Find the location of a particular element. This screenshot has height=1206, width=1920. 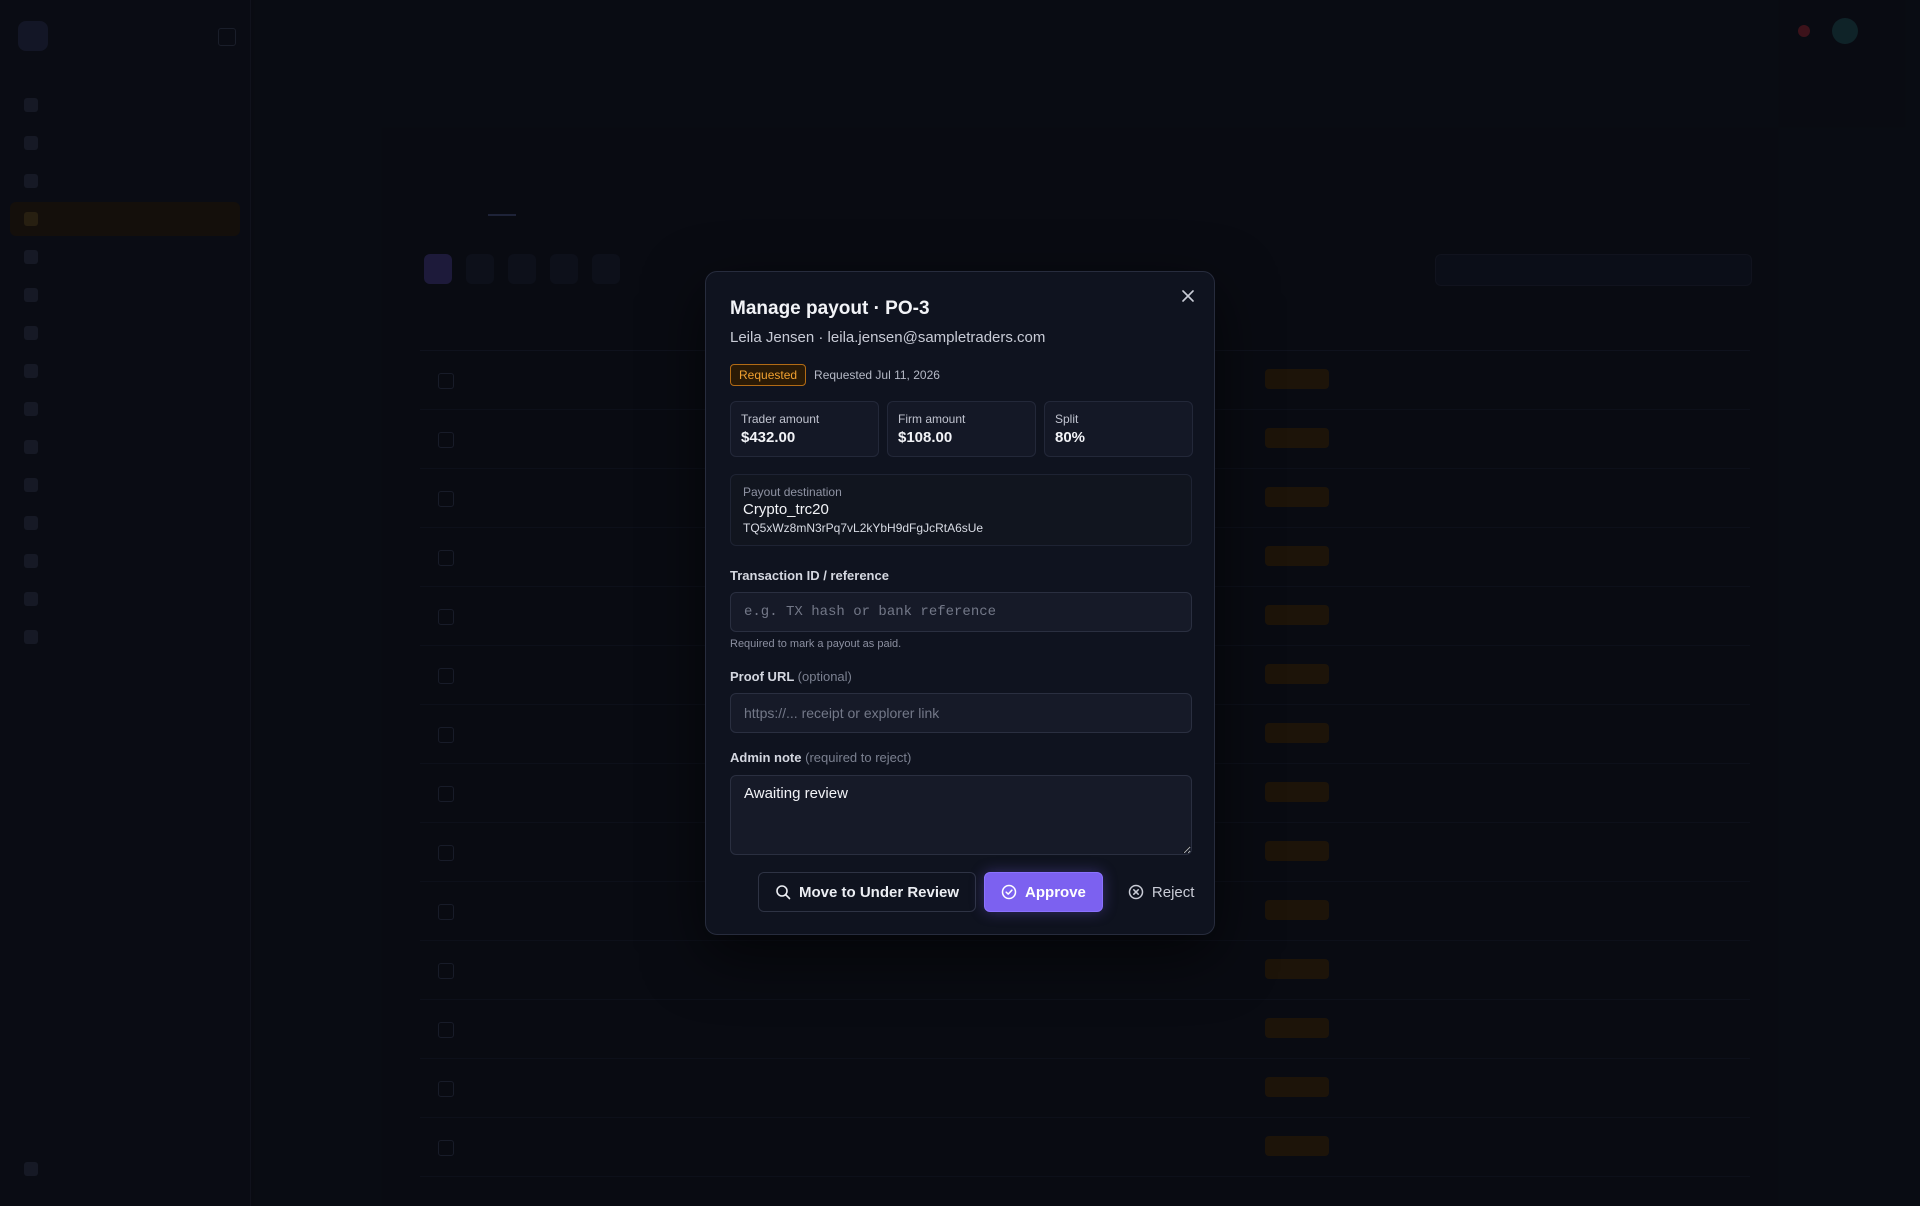

close-icon is located at coordinates (1188, 296).